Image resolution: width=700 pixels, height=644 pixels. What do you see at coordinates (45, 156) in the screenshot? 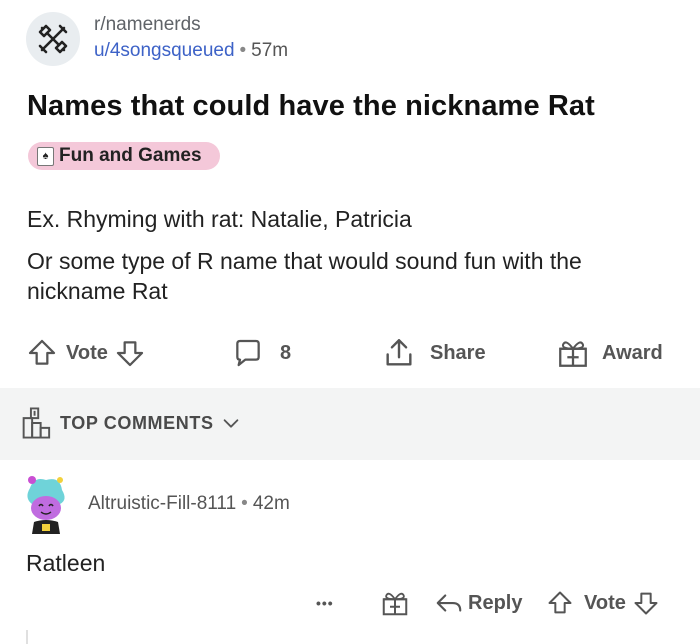
I see `card-icon: ♠` at bounding box center [45, 156].